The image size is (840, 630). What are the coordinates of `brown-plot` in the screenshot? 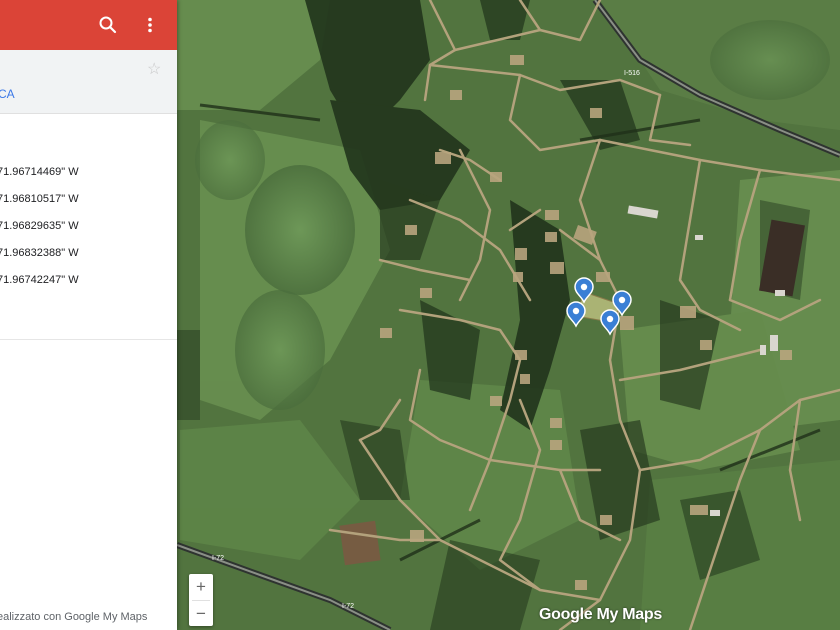 It's located at (360, 543).